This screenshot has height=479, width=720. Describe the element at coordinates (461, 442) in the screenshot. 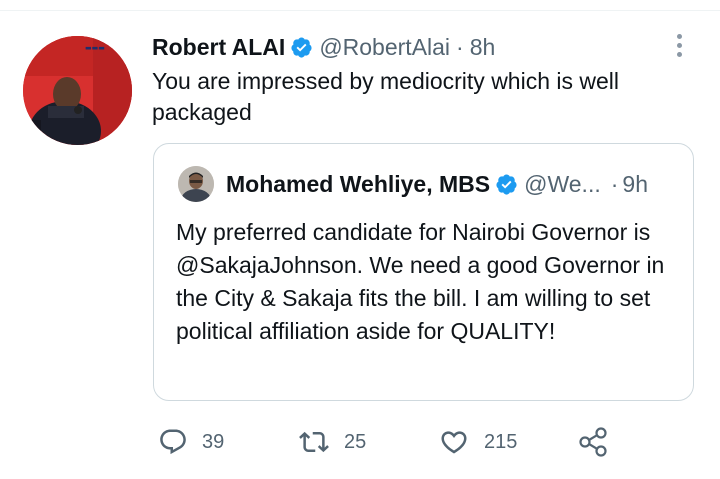

I see `heart-icon` at that location.